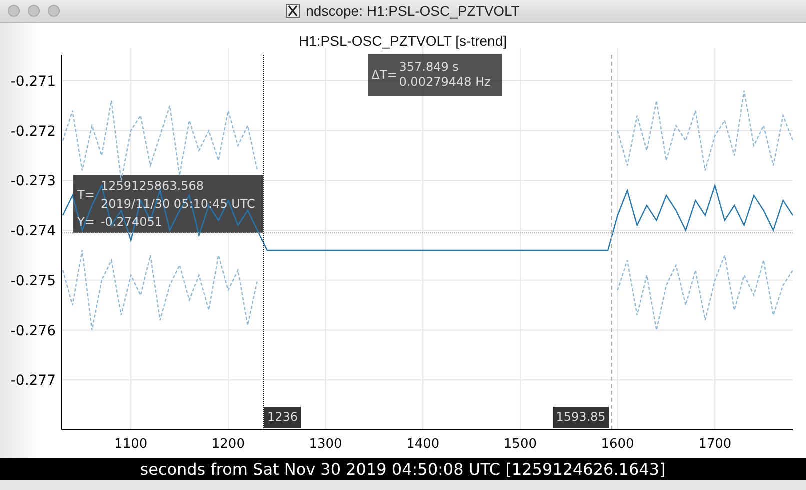 This screenshot has width=806, height=490. I want to click on x-tick-label: 1400, so click(423, 444).